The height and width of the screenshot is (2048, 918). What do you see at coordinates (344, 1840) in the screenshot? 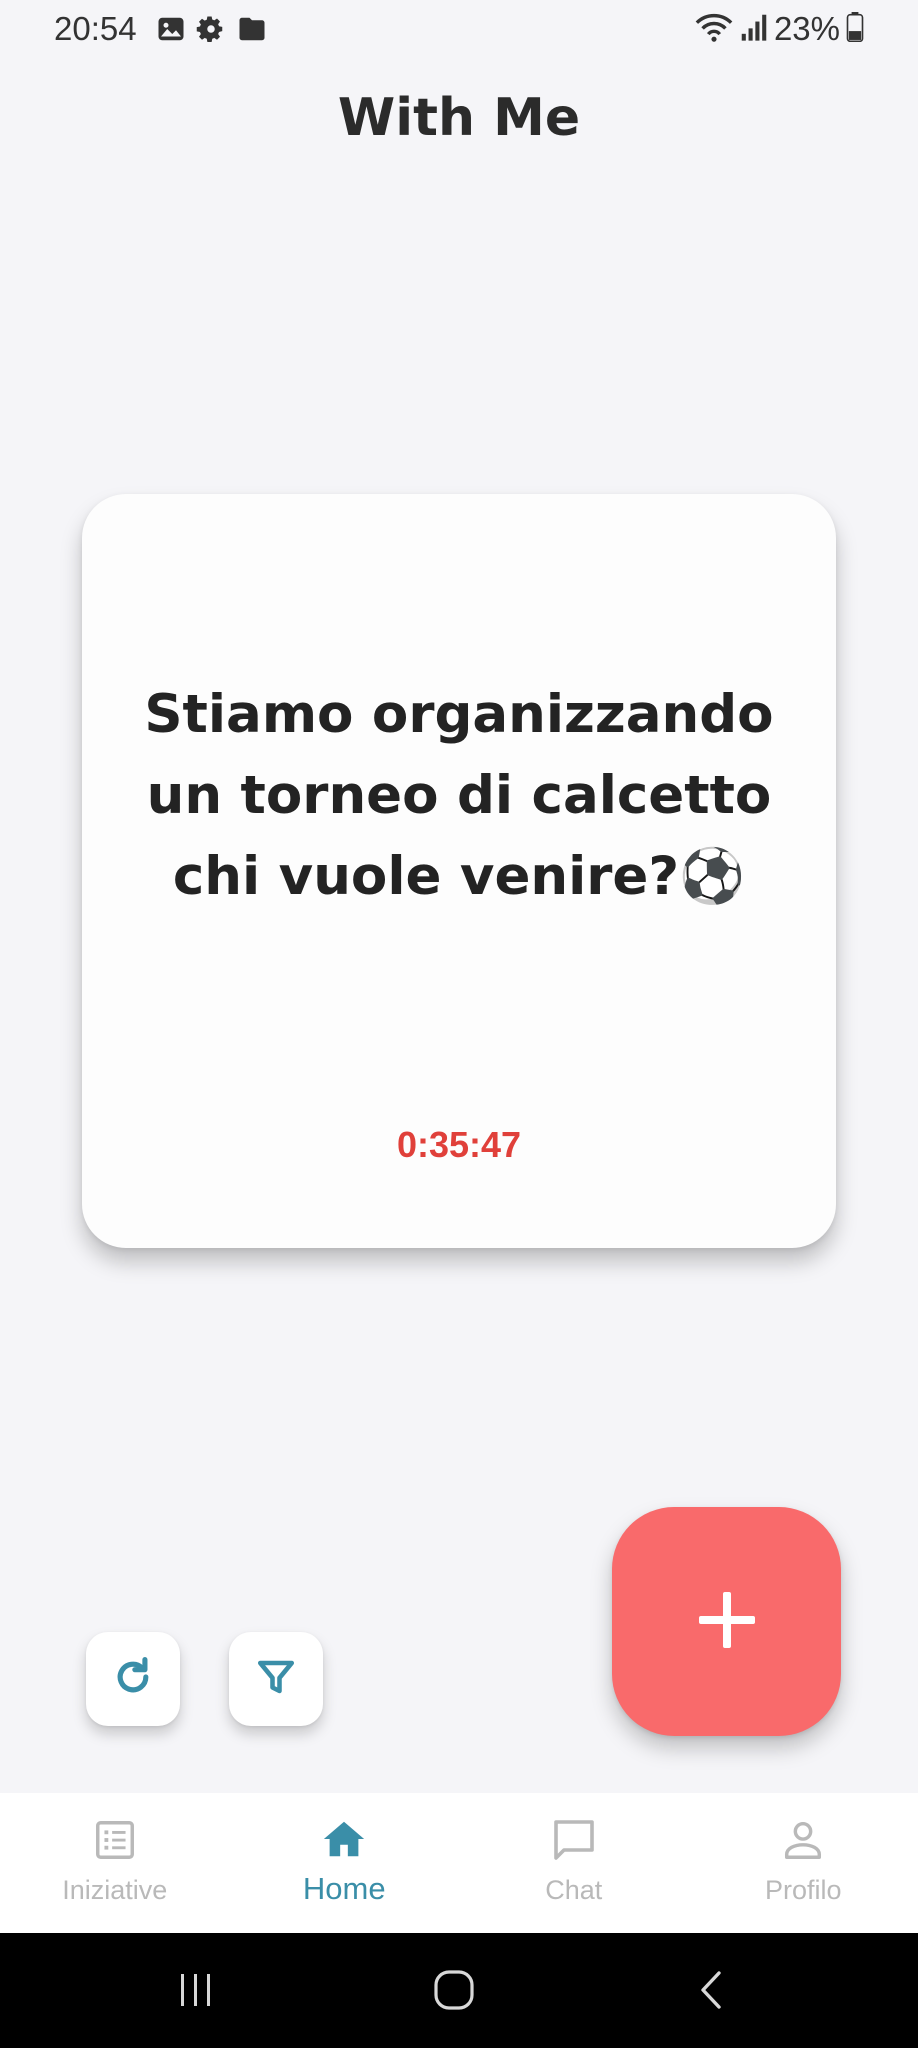
I see `home-icon` at bounding box center [344, 1840].